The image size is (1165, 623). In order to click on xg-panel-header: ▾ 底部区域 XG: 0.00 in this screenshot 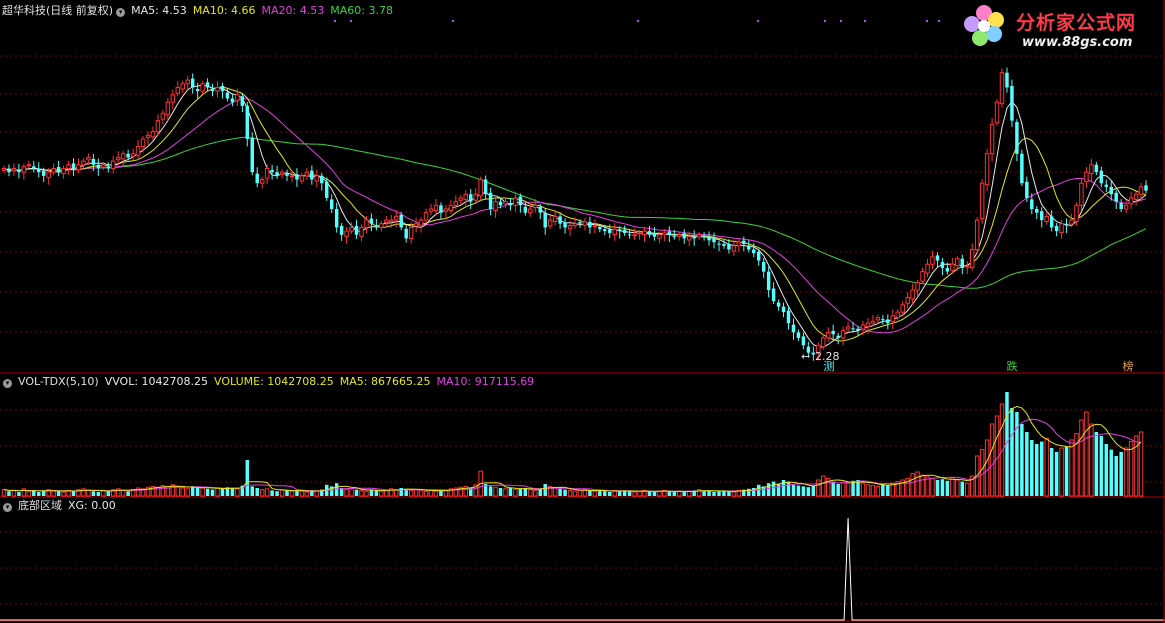, I will do `click(65, 506)`.